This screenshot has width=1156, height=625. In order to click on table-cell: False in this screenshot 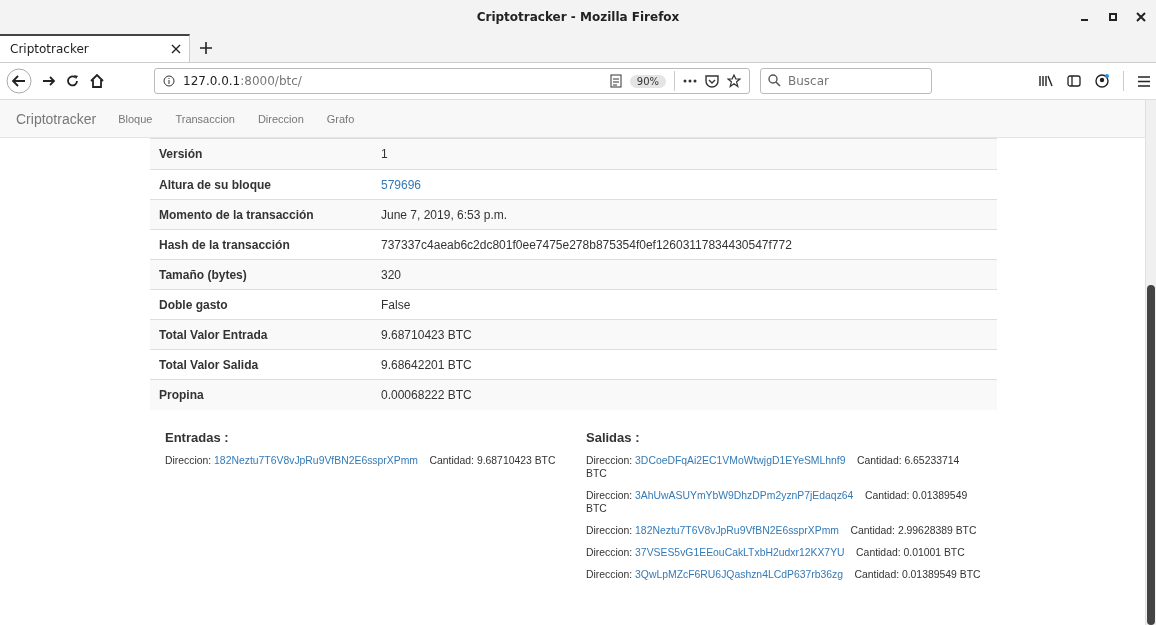, I will do `click(684, 304)`.